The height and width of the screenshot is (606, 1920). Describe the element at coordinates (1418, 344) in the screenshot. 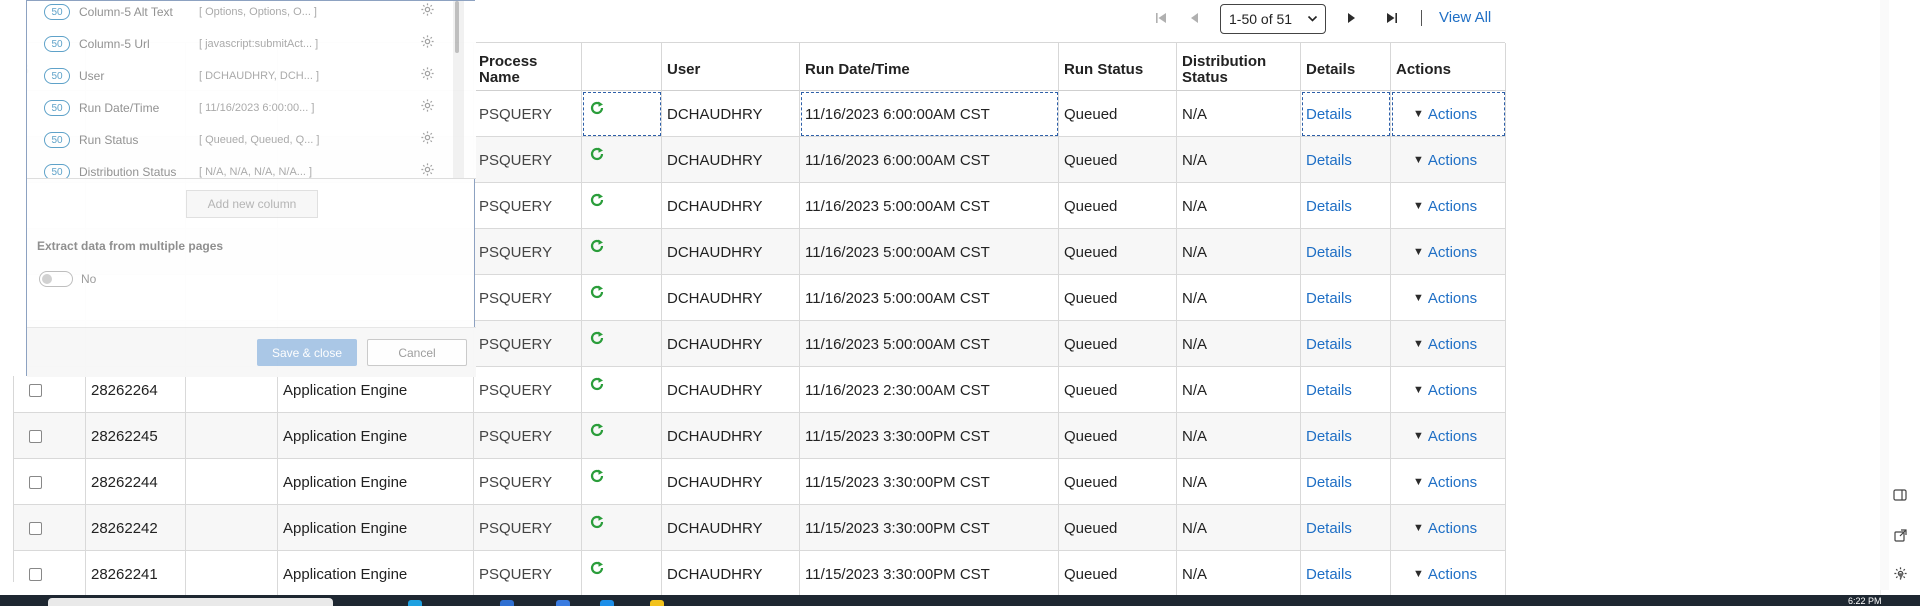

I see `caret-down-icon: ▼` at that location.